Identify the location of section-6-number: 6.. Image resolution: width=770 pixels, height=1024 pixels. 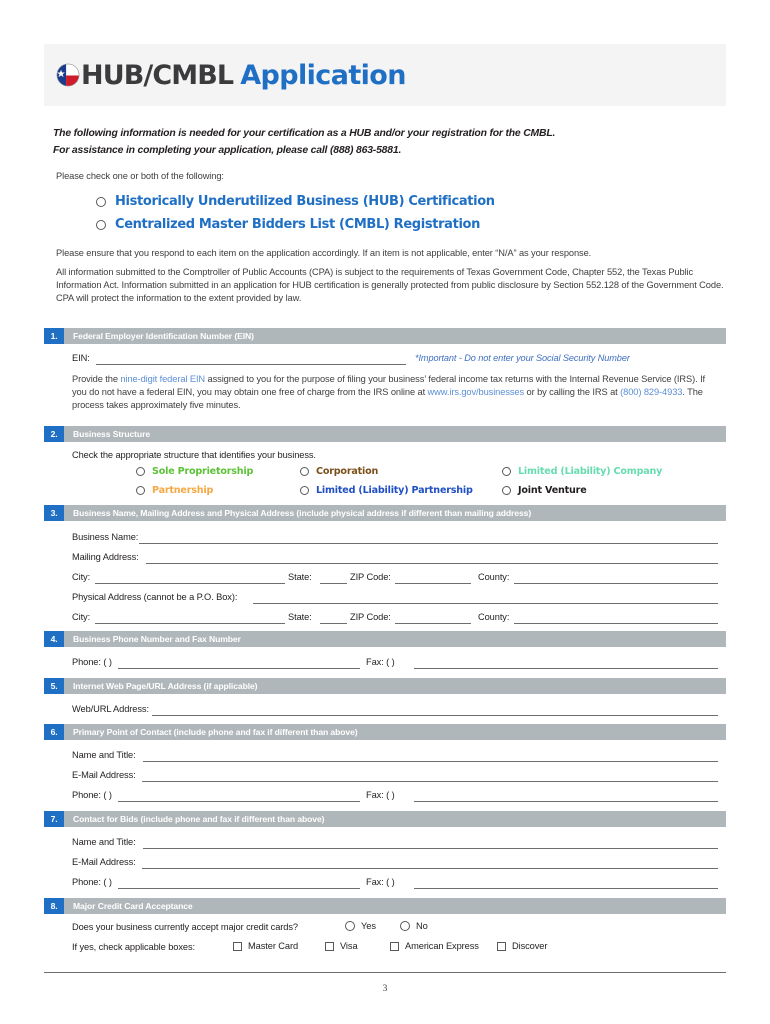
(54, 732).